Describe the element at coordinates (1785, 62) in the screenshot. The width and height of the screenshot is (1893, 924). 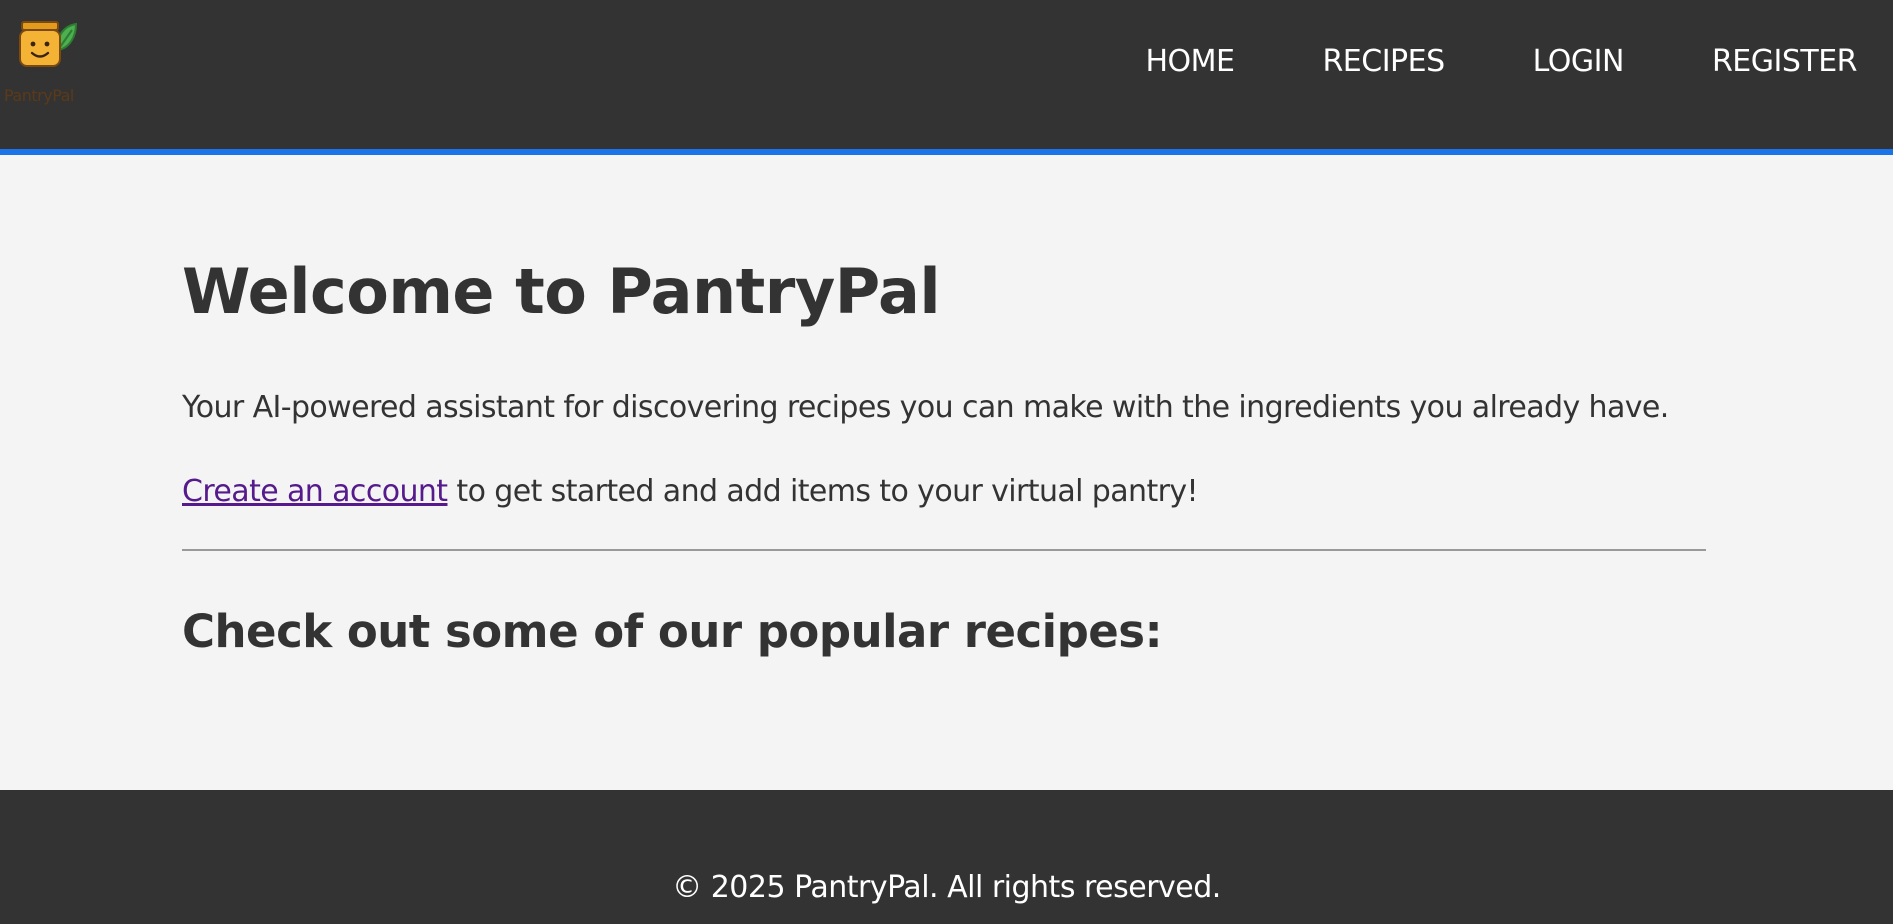
I see `nav-register: REGISTER` at that location.